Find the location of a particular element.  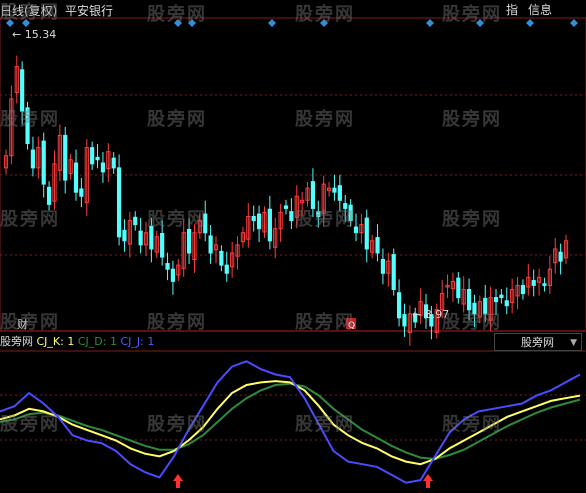

chart-header: 日线(复权) 平安银行 is located at coordinates (56, 10).